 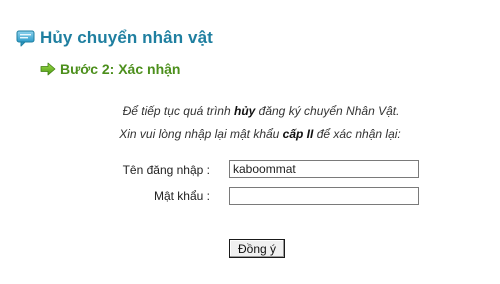 What do you see at coordinates (120, 69) in the screenshot?
I see `step-title: Bước 2: Xác nhận` at bounding box center [120, 69].